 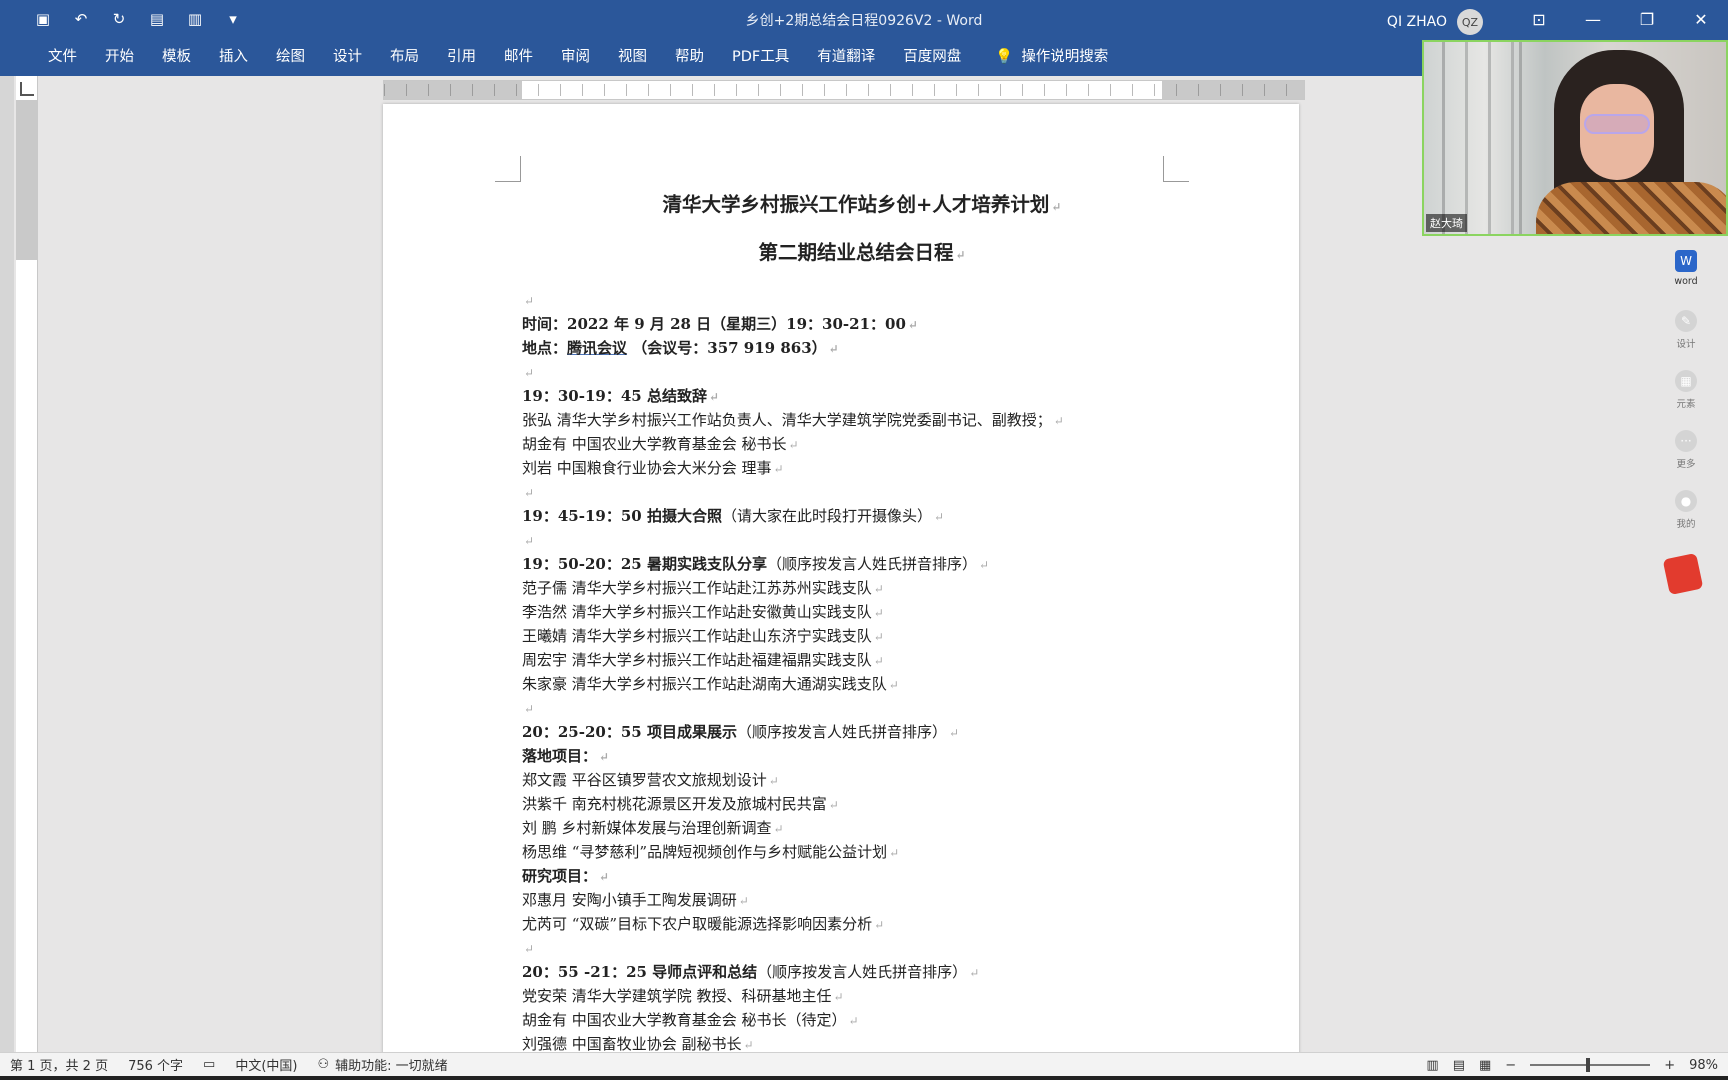 What do you see at coordinates (1686, 340) in the screenshot?
I see `sidebar-item-design: ✎ 设计` at bounding box center [1686, 340].